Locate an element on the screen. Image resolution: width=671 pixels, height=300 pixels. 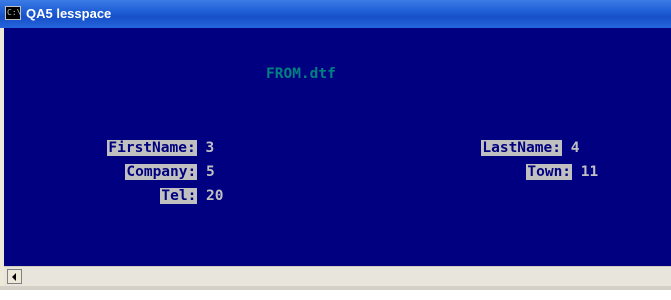
file-heading: FROM.dtf is located at coordinates (301, 74).